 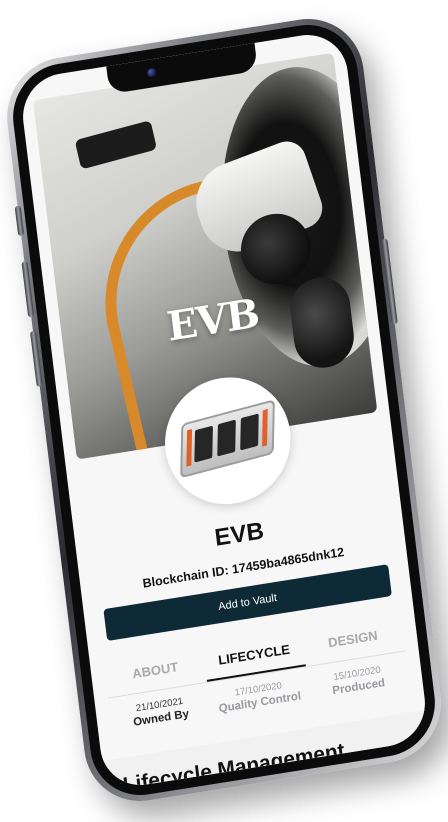 I want to click on front-camera-icon, so click(x=151, y=73).